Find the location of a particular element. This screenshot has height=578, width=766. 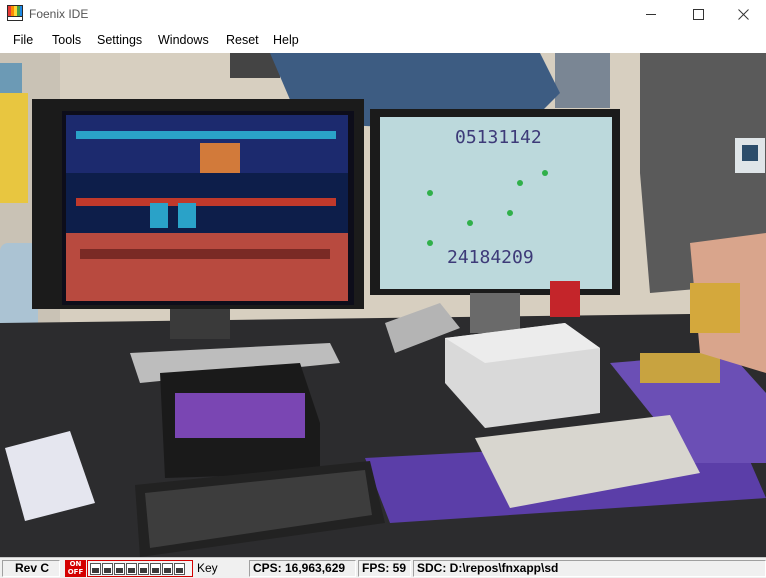

maximize-icon is located at coordinates (698, 14).